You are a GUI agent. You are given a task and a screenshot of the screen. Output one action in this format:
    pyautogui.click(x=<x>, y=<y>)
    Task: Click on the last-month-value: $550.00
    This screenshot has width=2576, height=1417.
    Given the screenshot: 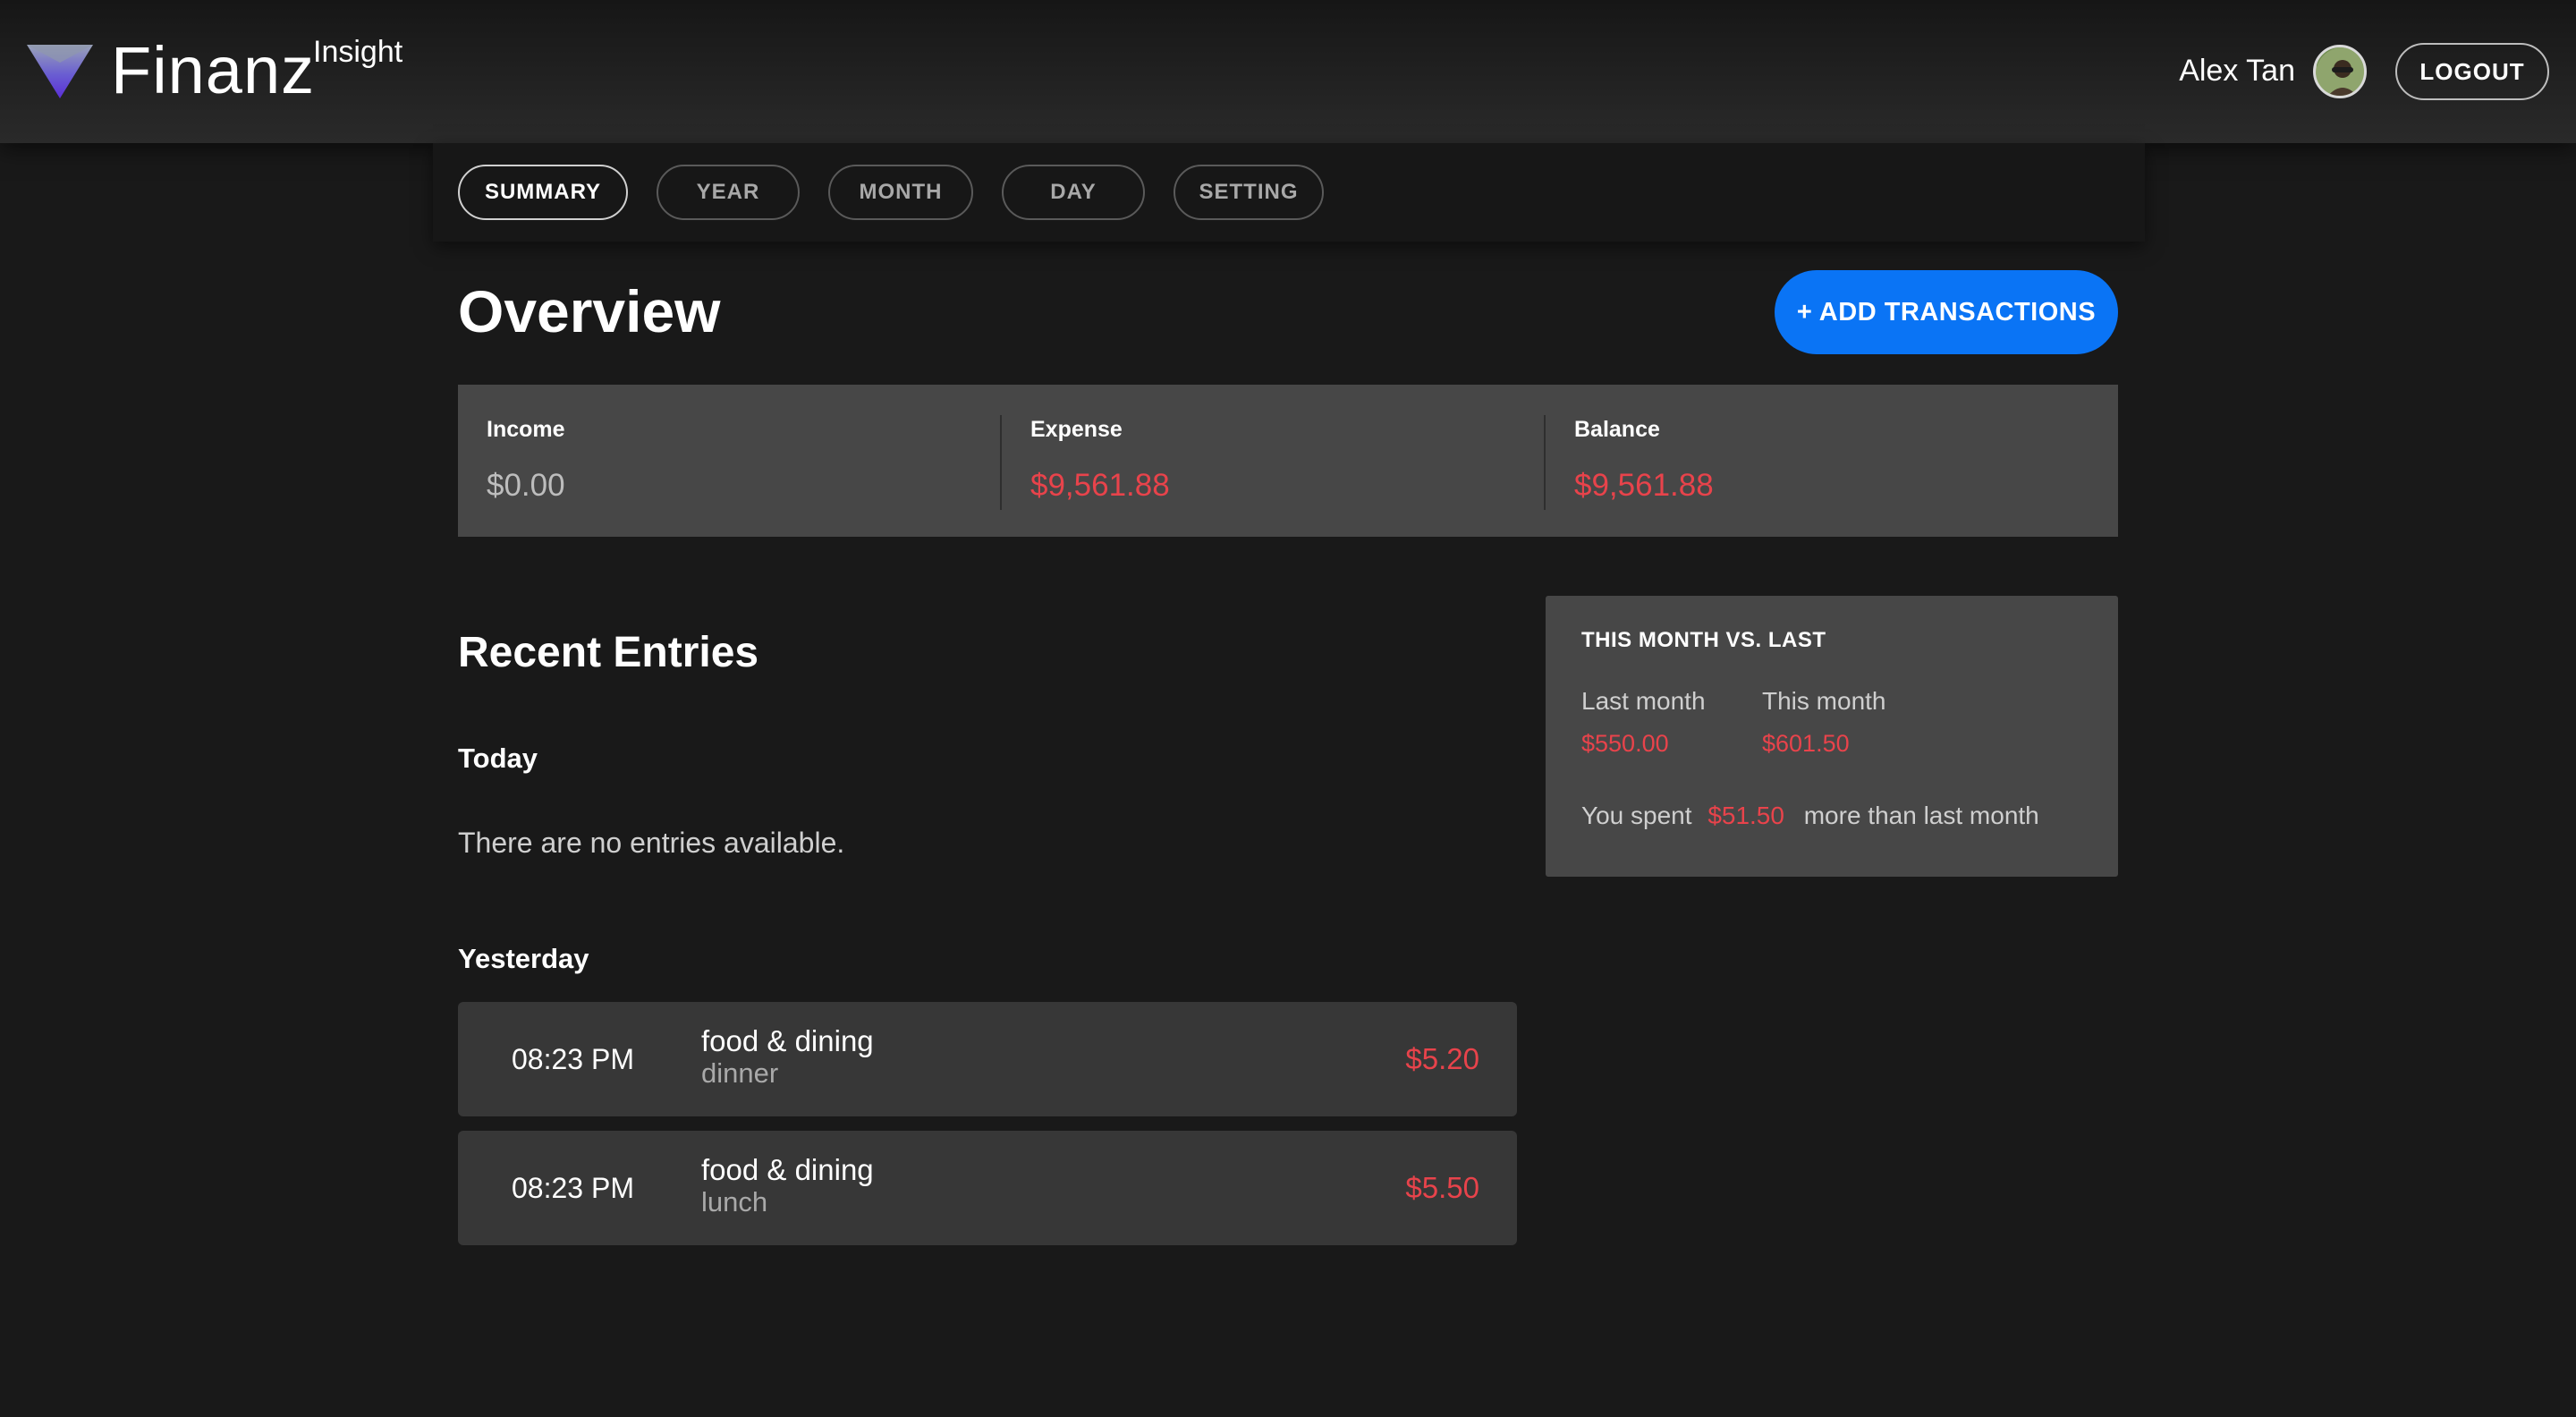 What is the action you would take?
    pyautogui.click(x=1625, y=743)
    